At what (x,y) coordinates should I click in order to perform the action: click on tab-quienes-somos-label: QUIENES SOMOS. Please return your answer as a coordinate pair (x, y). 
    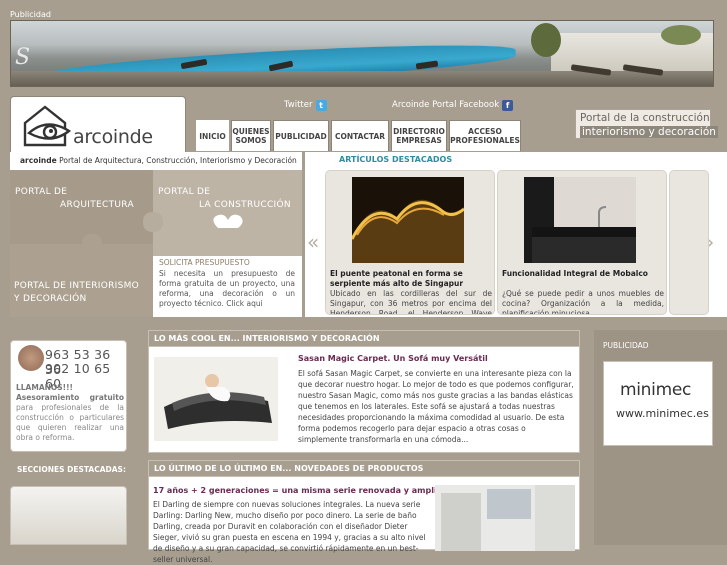
    Looking at the image, I should click on (251, 136).